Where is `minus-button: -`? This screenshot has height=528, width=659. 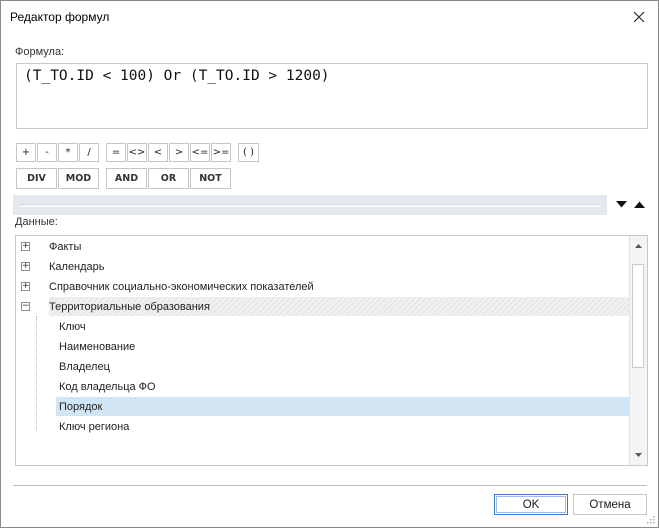
minus-button: - is located at coordinates (47, 152).